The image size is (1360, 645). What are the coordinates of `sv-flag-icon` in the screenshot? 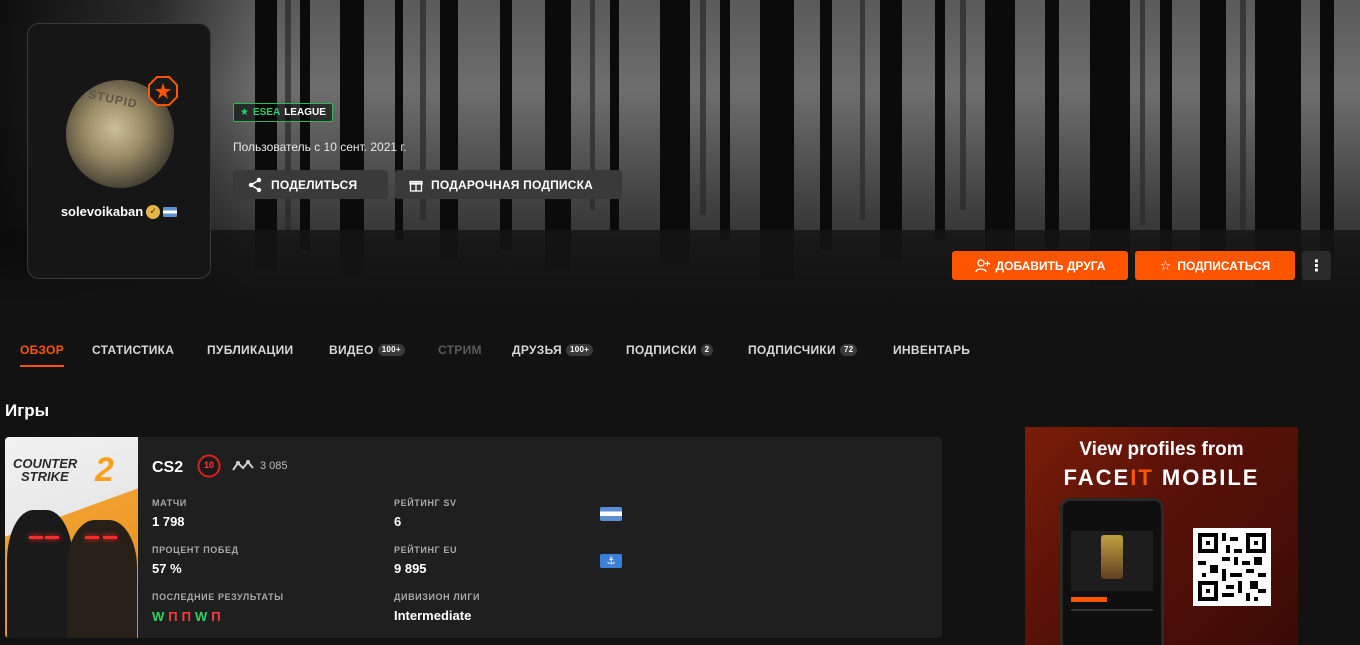 It's located at (611, 514).